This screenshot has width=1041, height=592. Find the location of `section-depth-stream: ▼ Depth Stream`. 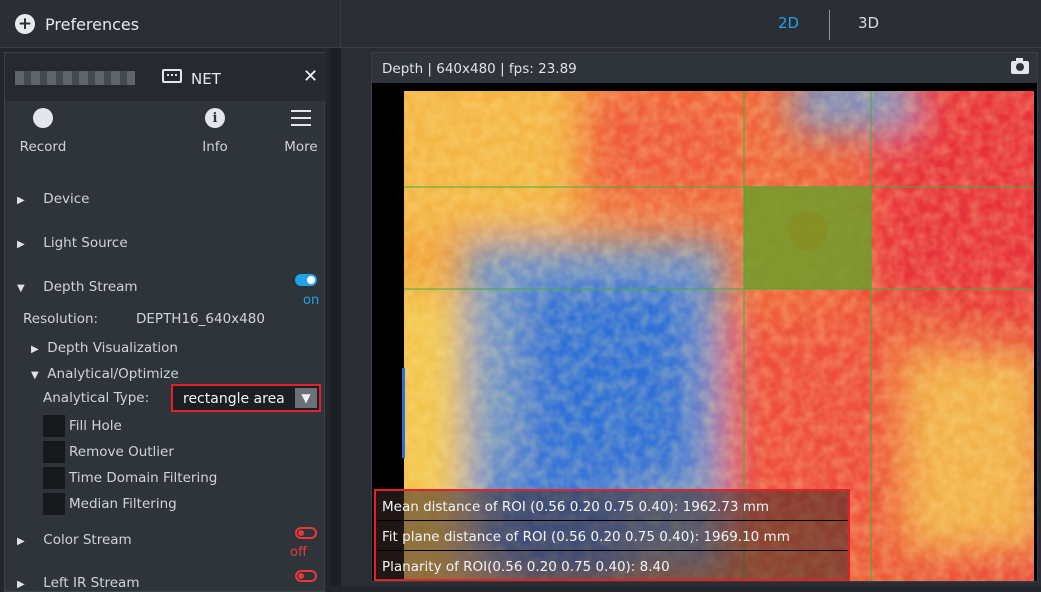

section-depth-stream: ▼ Depth Stream is located at coordinates (77, 287).